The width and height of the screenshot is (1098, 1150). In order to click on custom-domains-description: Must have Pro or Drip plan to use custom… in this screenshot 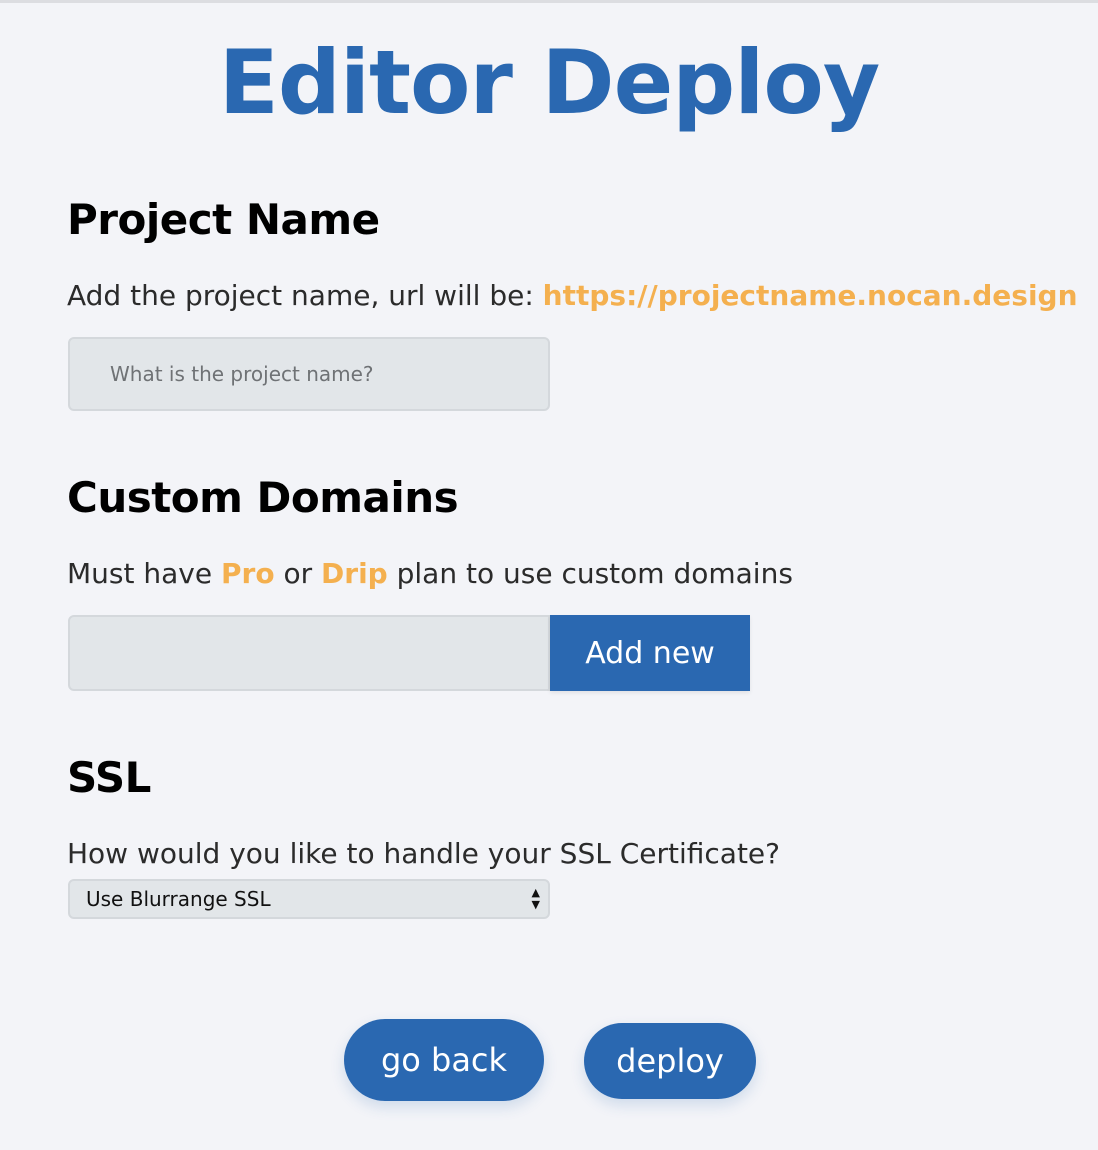, I will do `click(430, 573)`.